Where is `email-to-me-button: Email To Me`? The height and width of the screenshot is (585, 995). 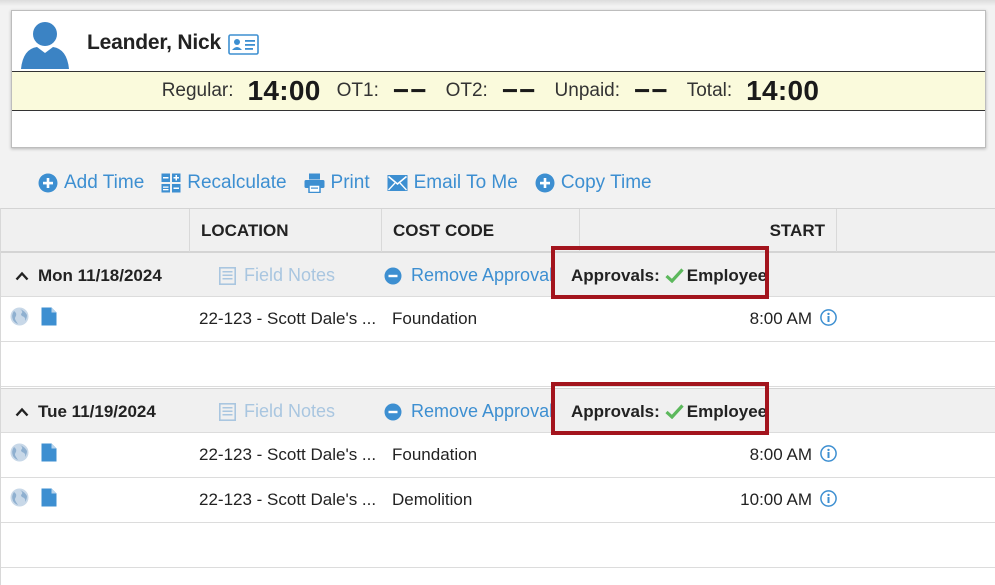
email-to-me-button: Email To Me is located at coordinates (452, 183).